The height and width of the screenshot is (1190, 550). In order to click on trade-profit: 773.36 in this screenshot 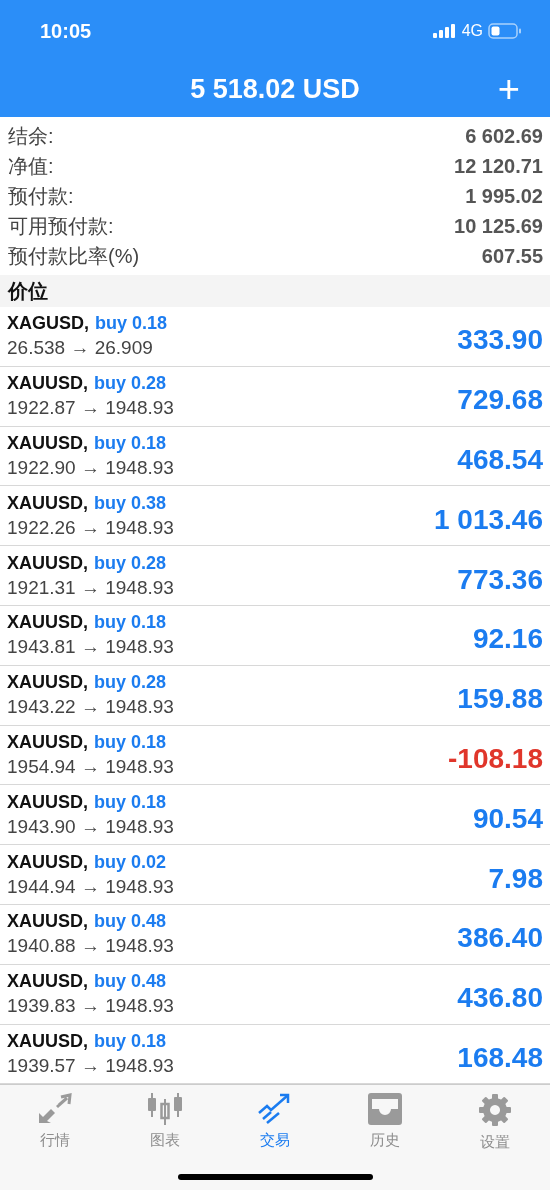, I will do `click(500, 579)`.